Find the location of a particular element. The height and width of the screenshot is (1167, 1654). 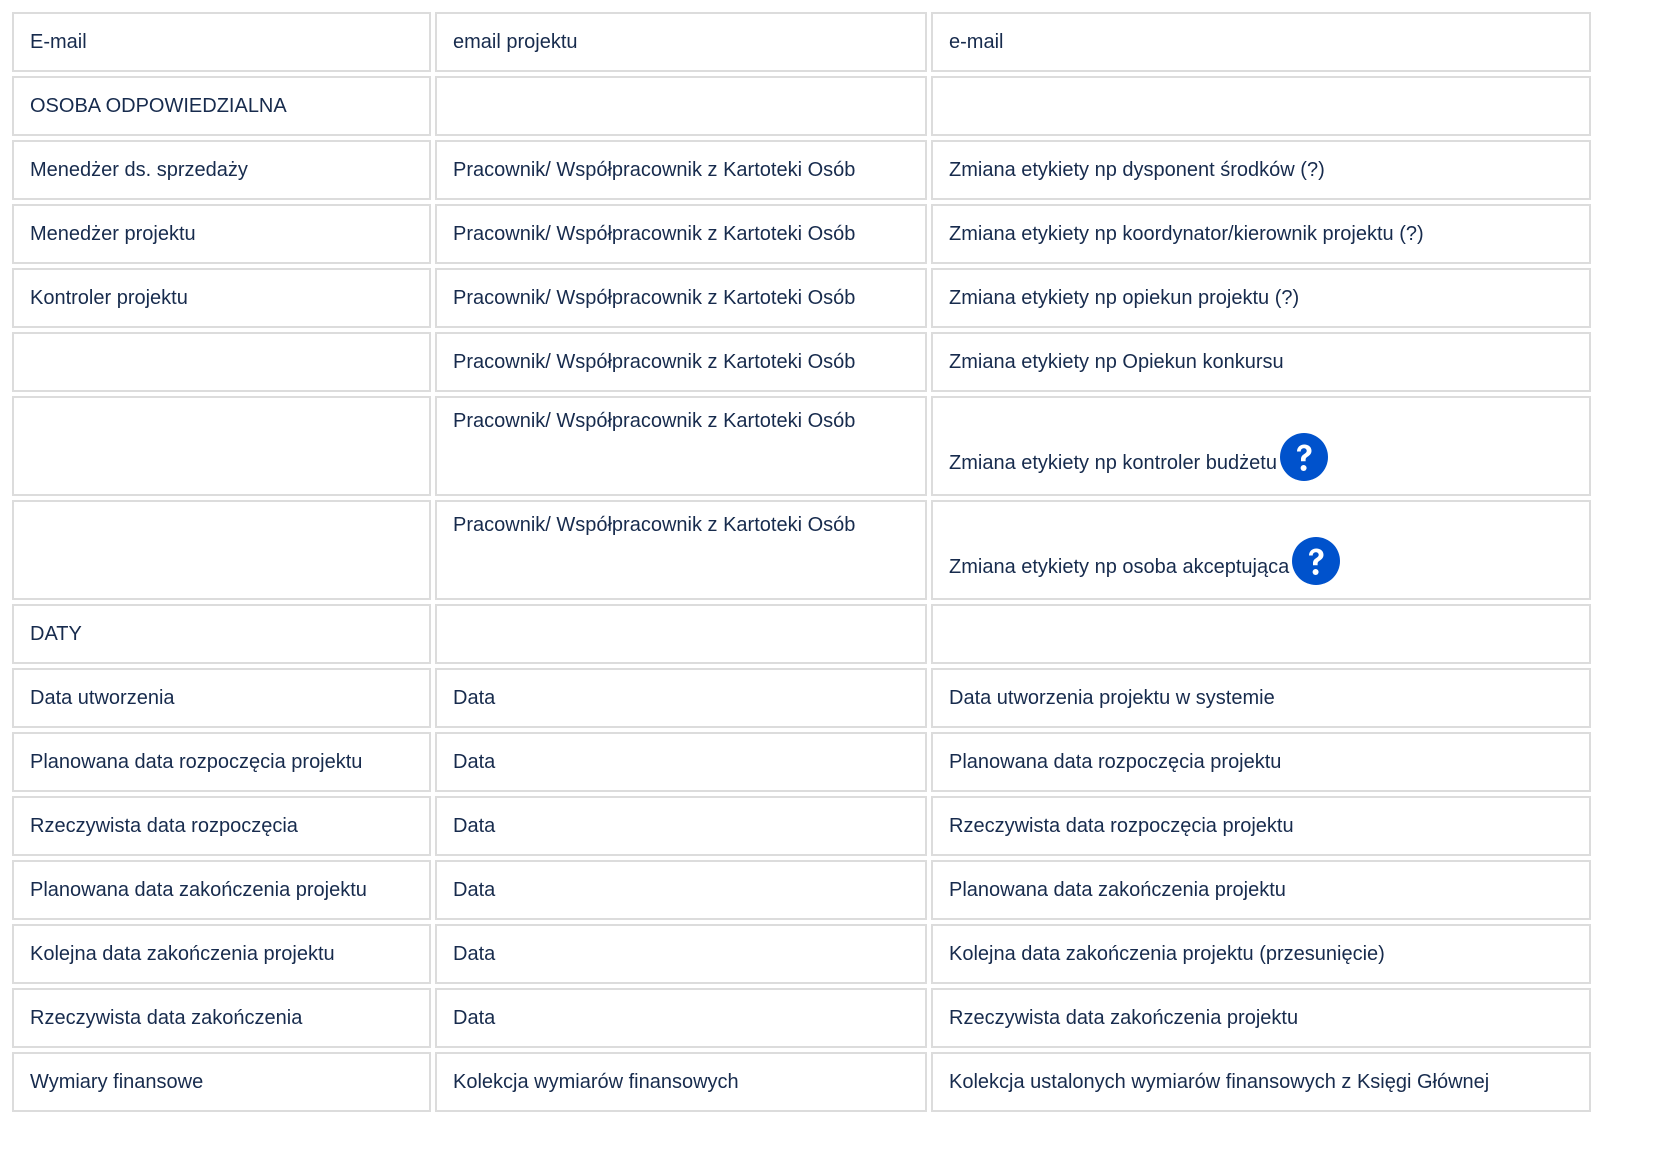

field-name-cell: Rzeczywista data rozpoczęcia is located at coordinates (221, 826).